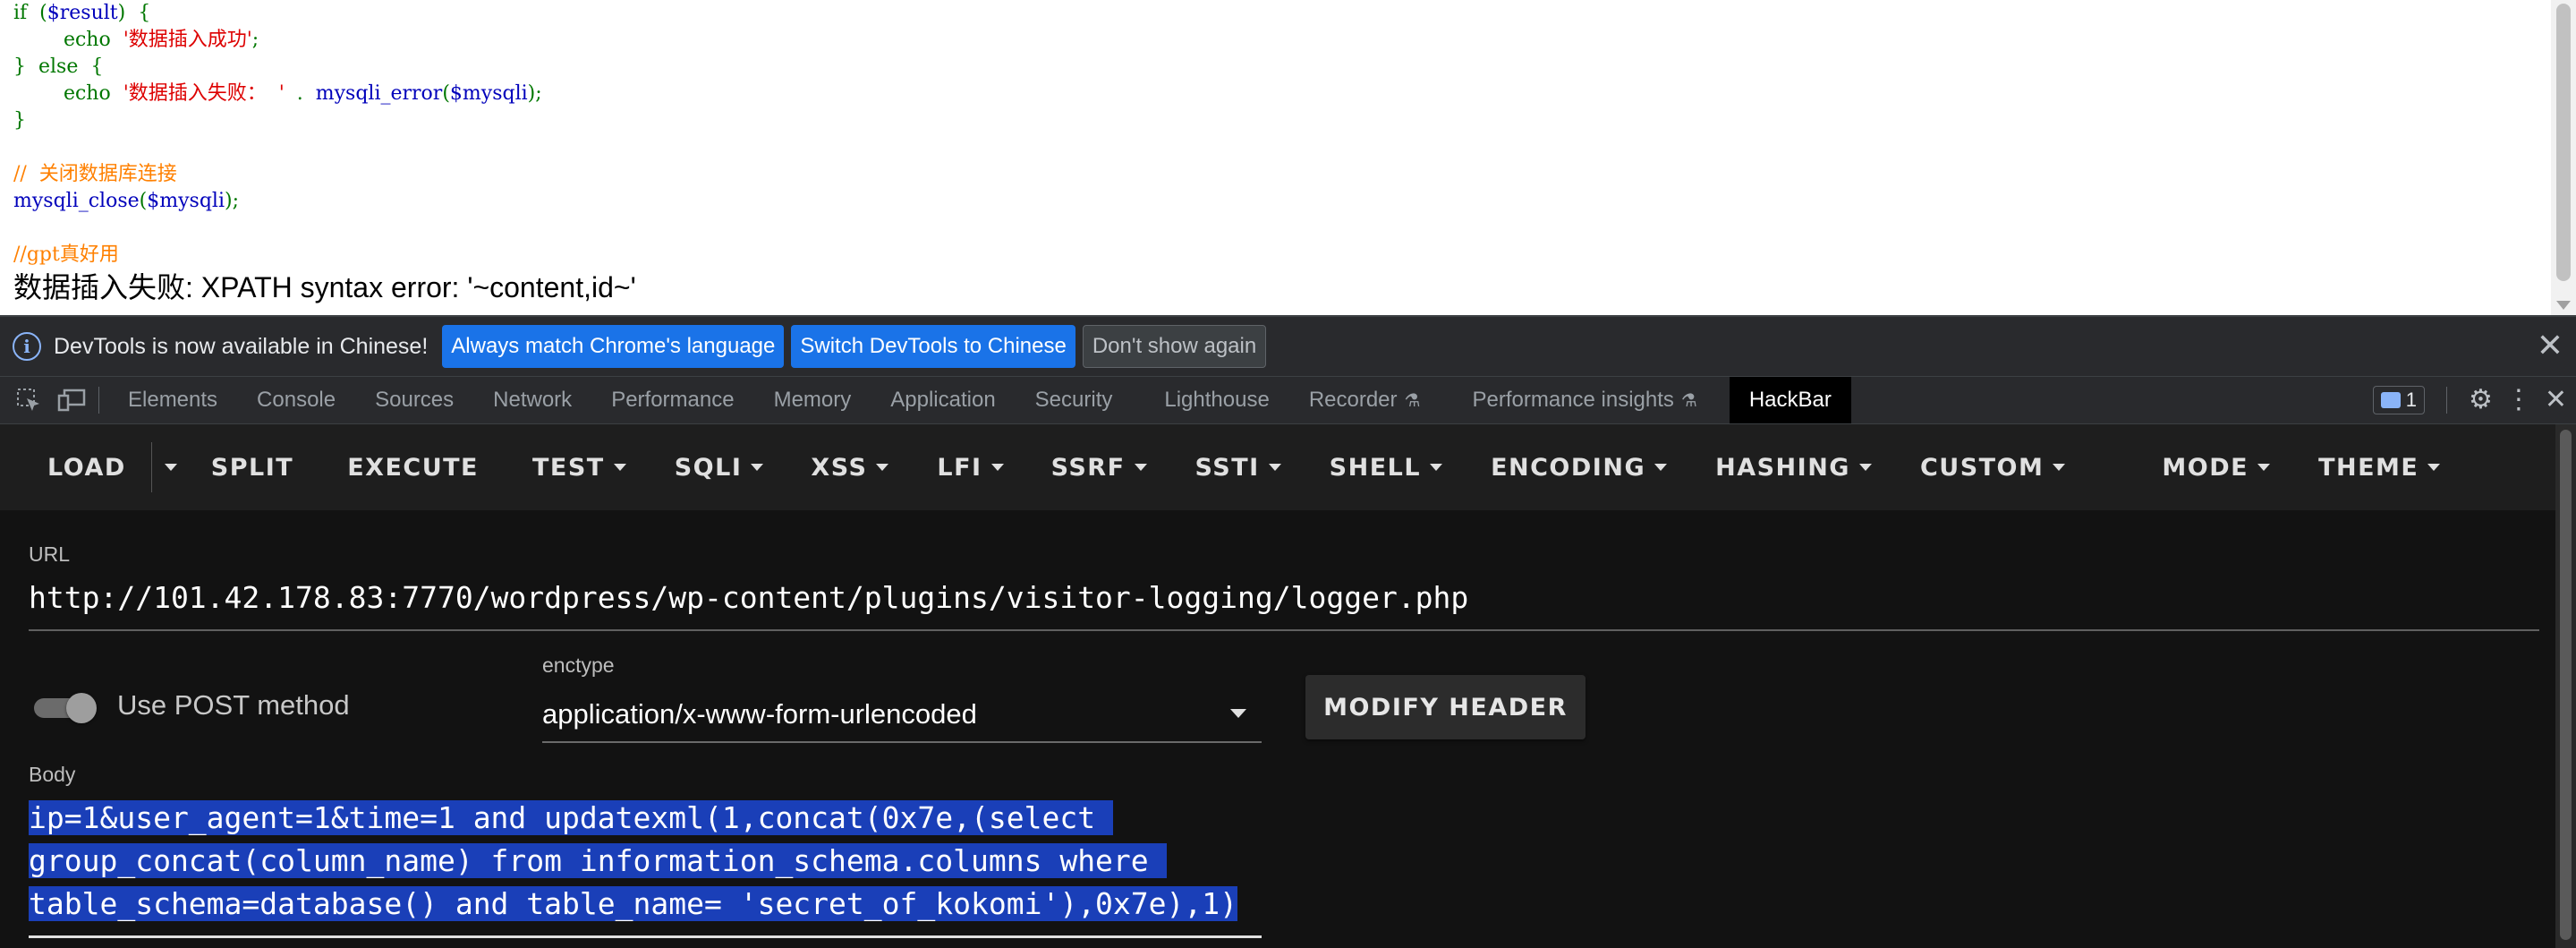  I want to click on tab-console: Console, so click(296, 400).